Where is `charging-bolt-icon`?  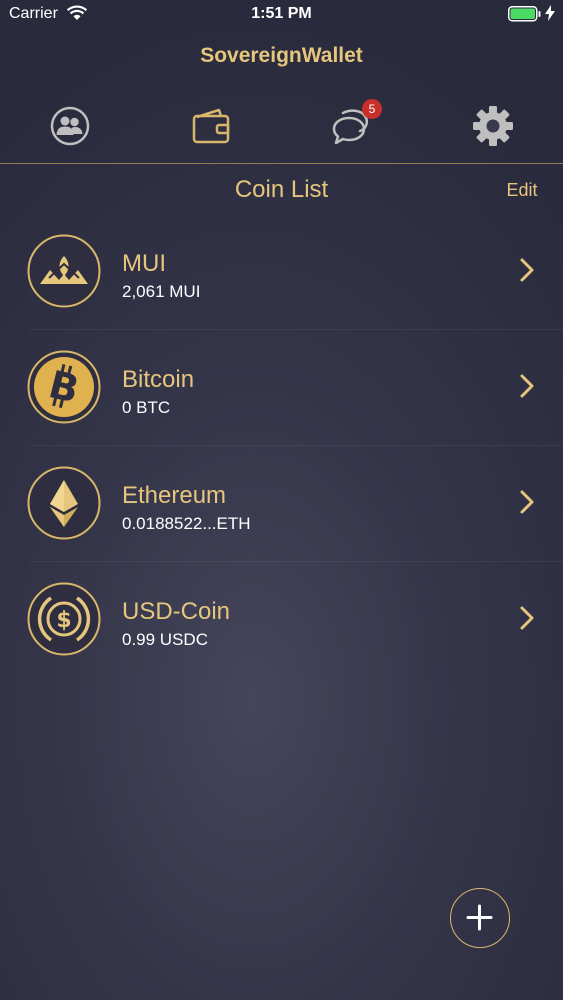 charging-bolt-icon is located at coordinates (550, 13).